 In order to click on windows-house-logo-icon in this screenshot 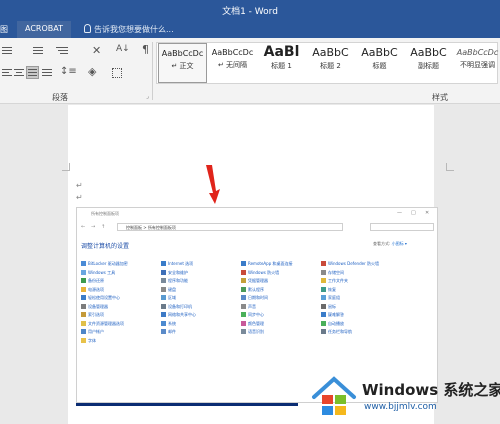, I will do `click(334, 395)`.